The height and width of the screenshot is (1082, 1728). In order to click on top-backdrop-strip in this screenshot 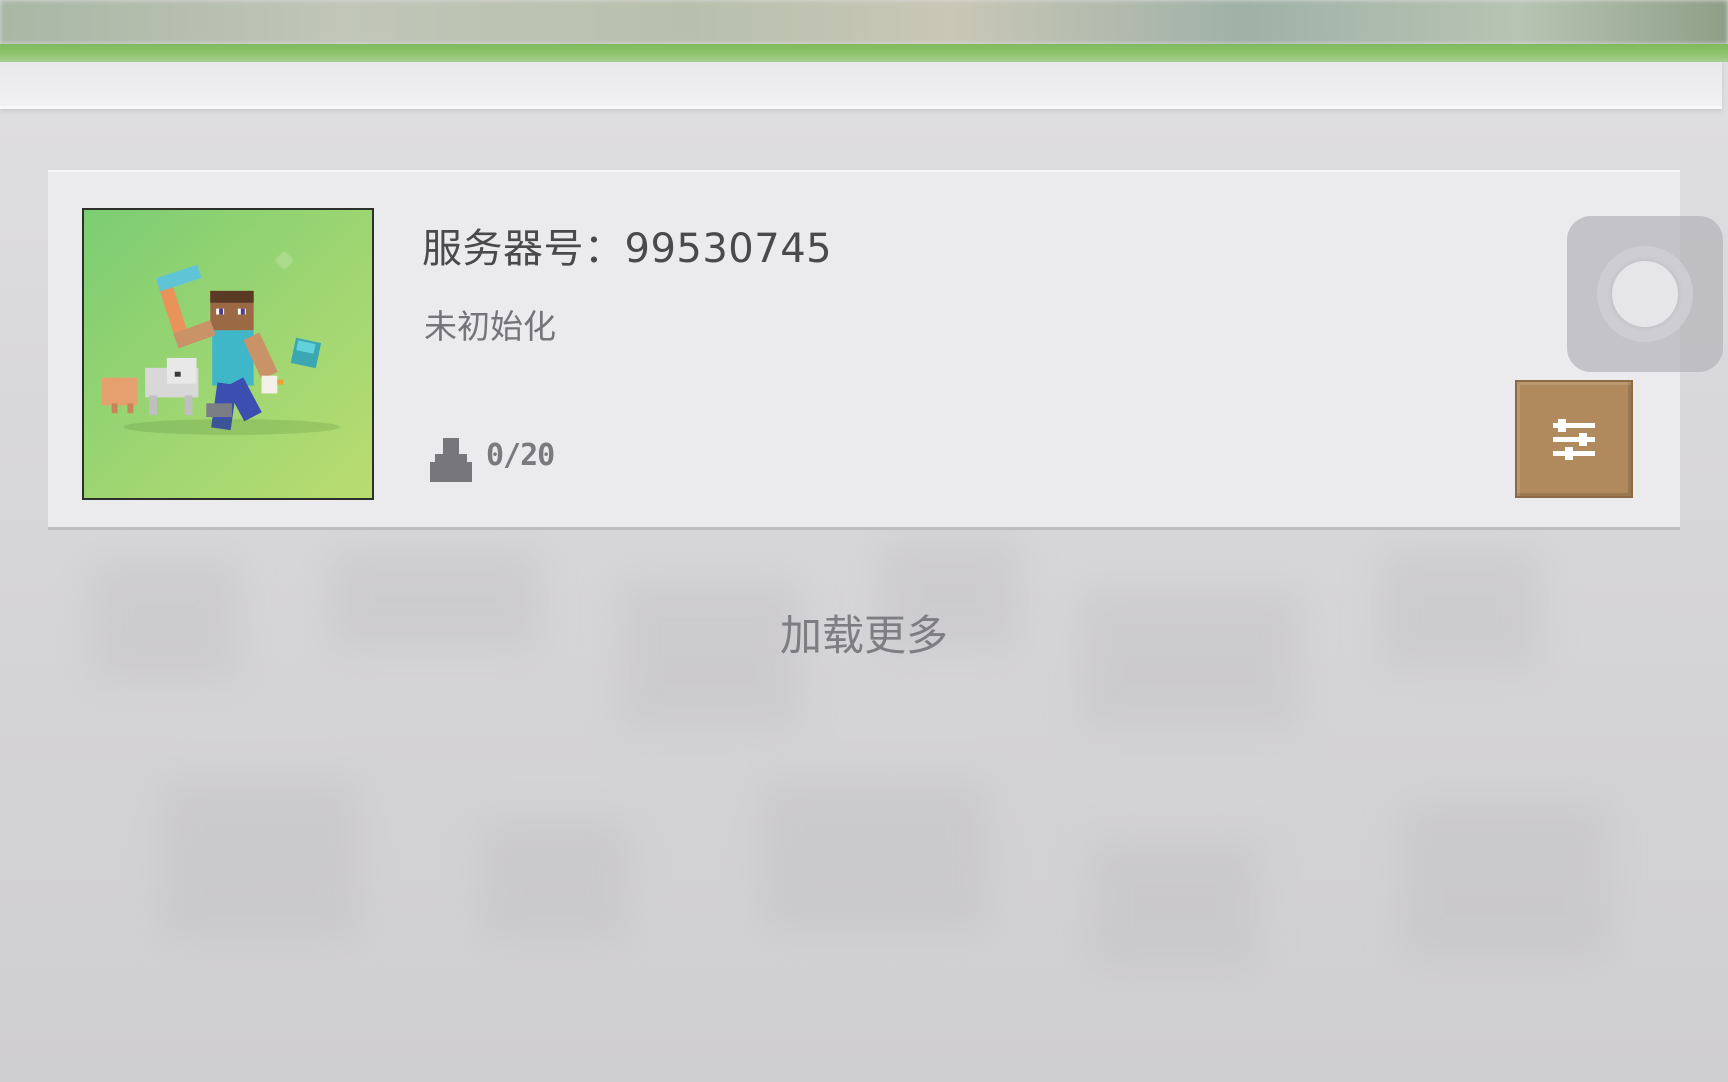, I will do `click(864, 22)`.